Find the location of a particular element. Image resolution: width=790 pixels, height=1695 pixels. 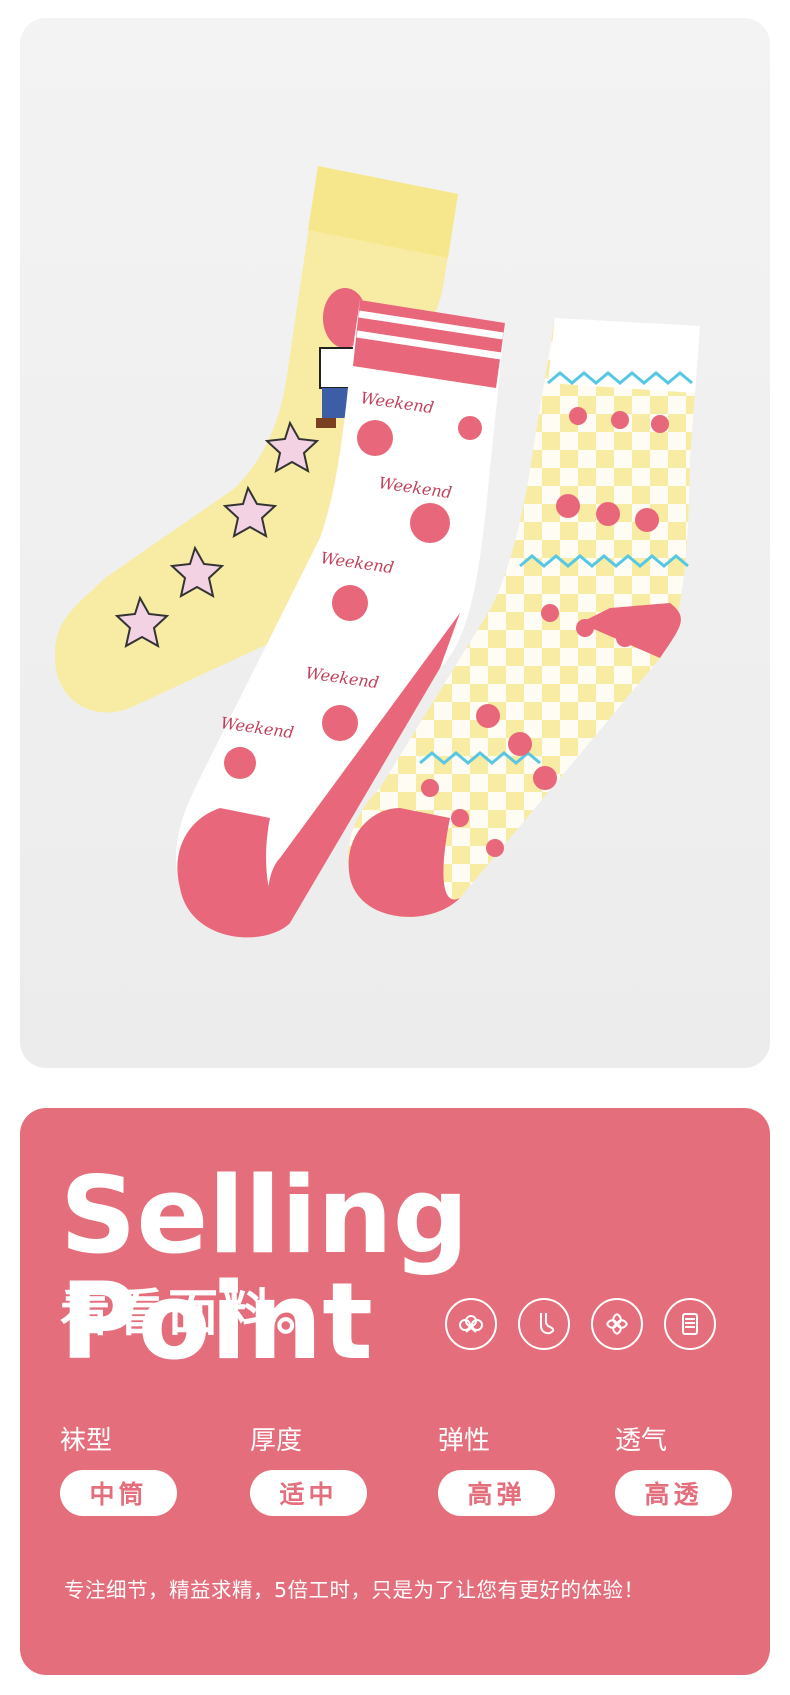

yarn-spool-icon is located at coordinates (690, 1324).